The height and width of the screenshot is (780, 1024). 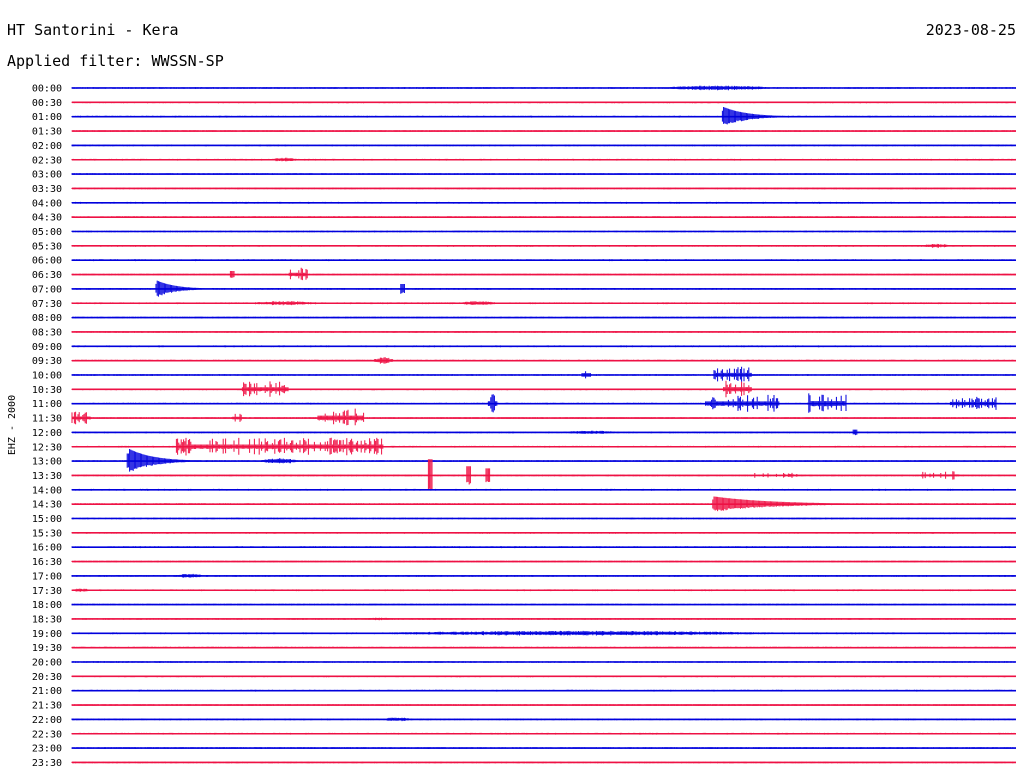 I want to click on row-time-label: 12:00, so click(x=47, y=433).